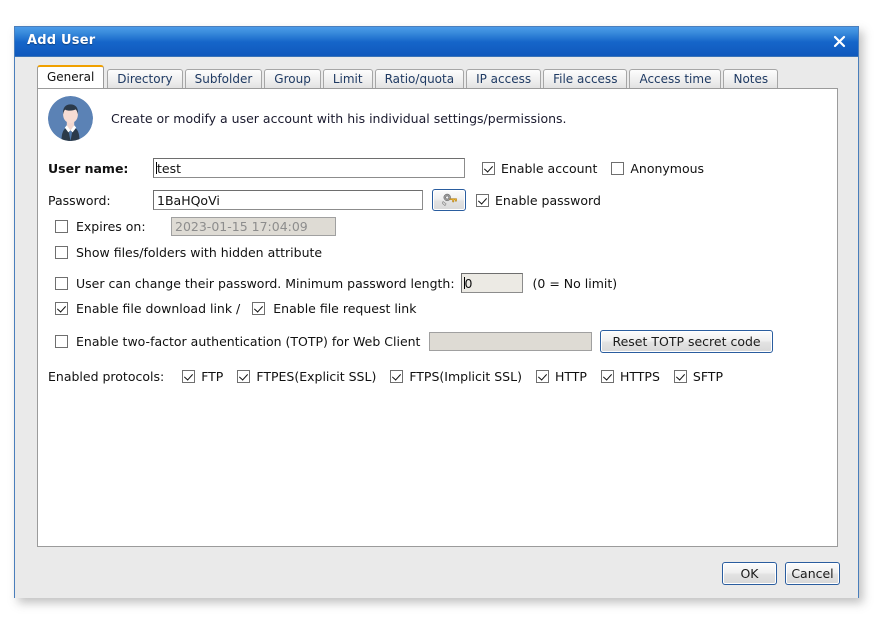 The image size is (879, 624). I want to click on close-button, so click(839, 41).